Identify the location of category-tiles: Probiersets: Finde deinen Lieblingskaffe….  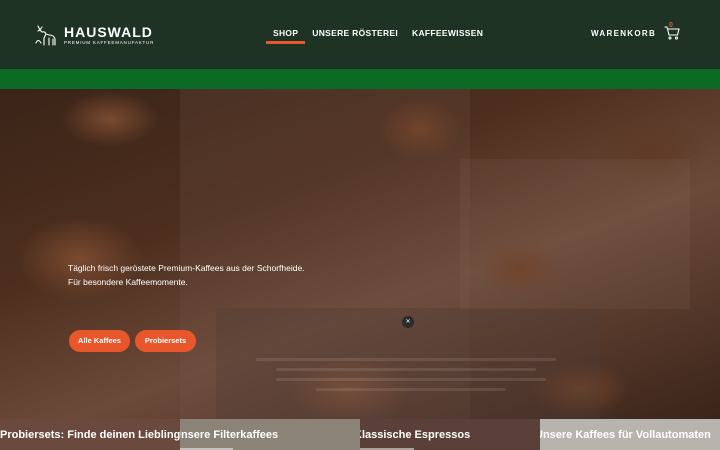
(360, 434).